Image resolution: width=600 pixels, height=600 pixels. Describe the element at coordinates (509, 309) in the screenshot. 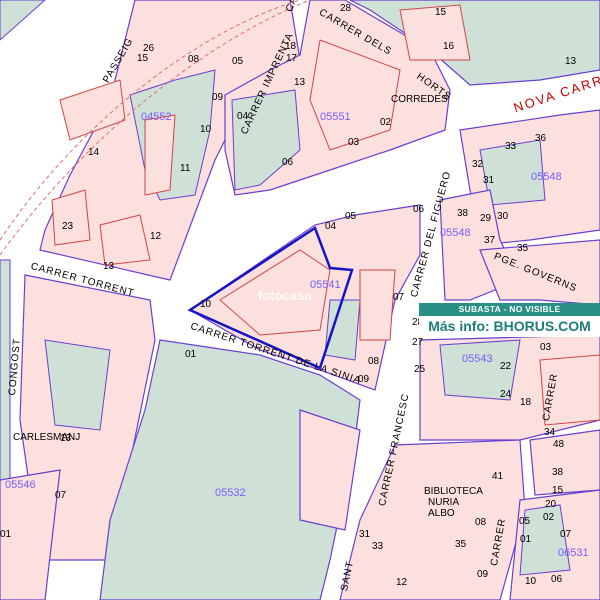

I see `auction-status-text: SUBASTA - NO VISIBLE` at that location.